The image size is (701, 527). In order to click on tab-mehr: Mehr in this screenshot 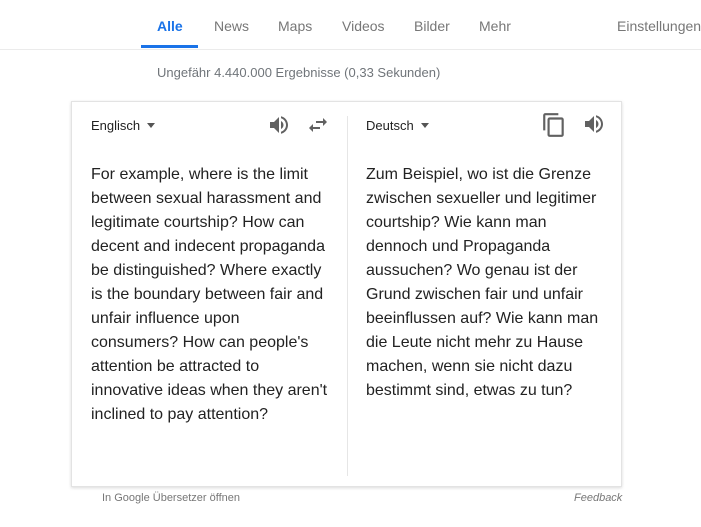, I will do `click(495, 26)`.